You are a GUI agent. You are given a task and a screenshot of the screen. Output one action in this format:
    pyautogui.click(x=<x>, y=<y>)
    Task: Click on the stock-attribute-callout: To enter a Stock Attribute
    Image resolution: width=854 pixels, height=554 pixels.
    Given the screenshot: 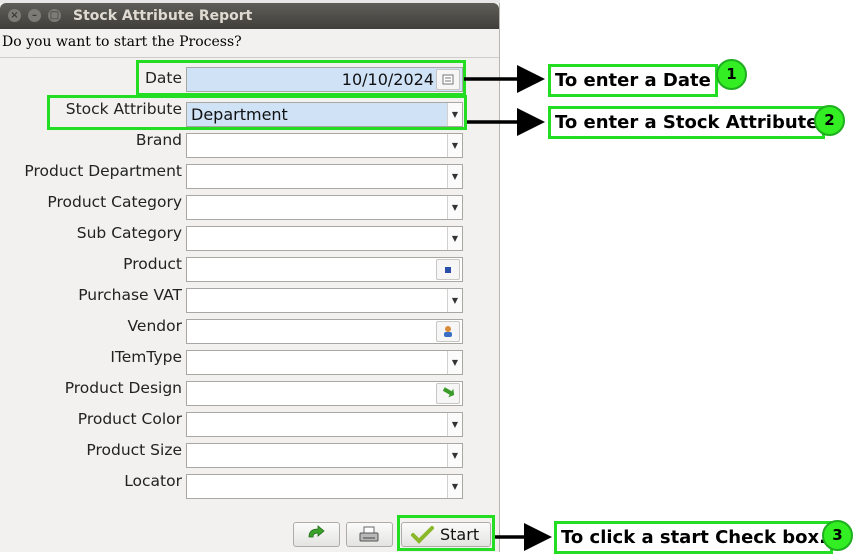 What is the action you would take?
    pyautogui.click(x=687, y=122)
    